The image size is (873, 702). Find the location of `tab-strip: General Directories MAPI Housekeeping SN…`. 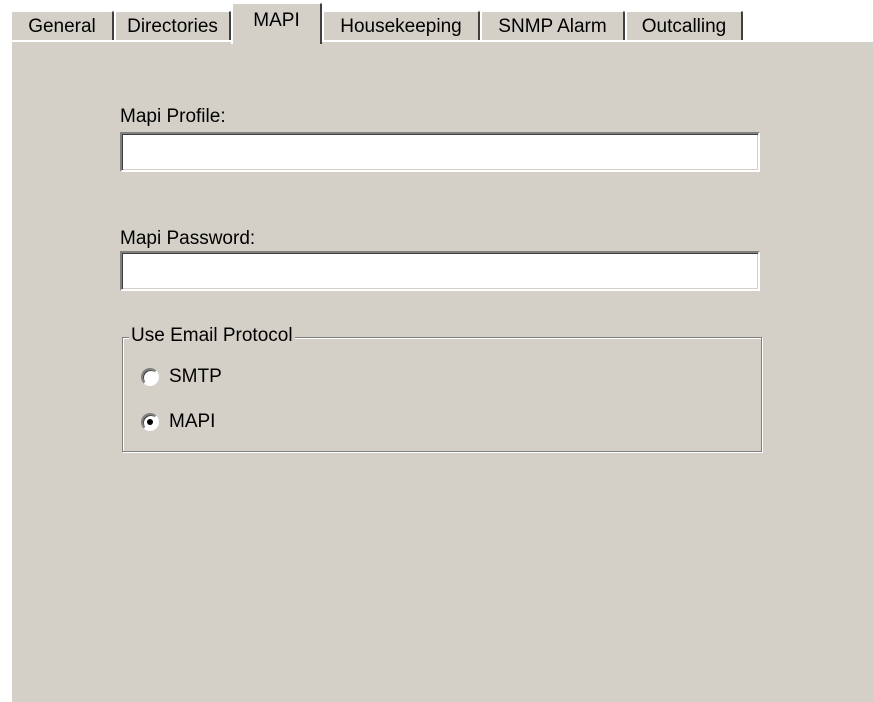

tab-strip: General Directories MAPI Housekeeping SN… is located at coordinates (436, 22).